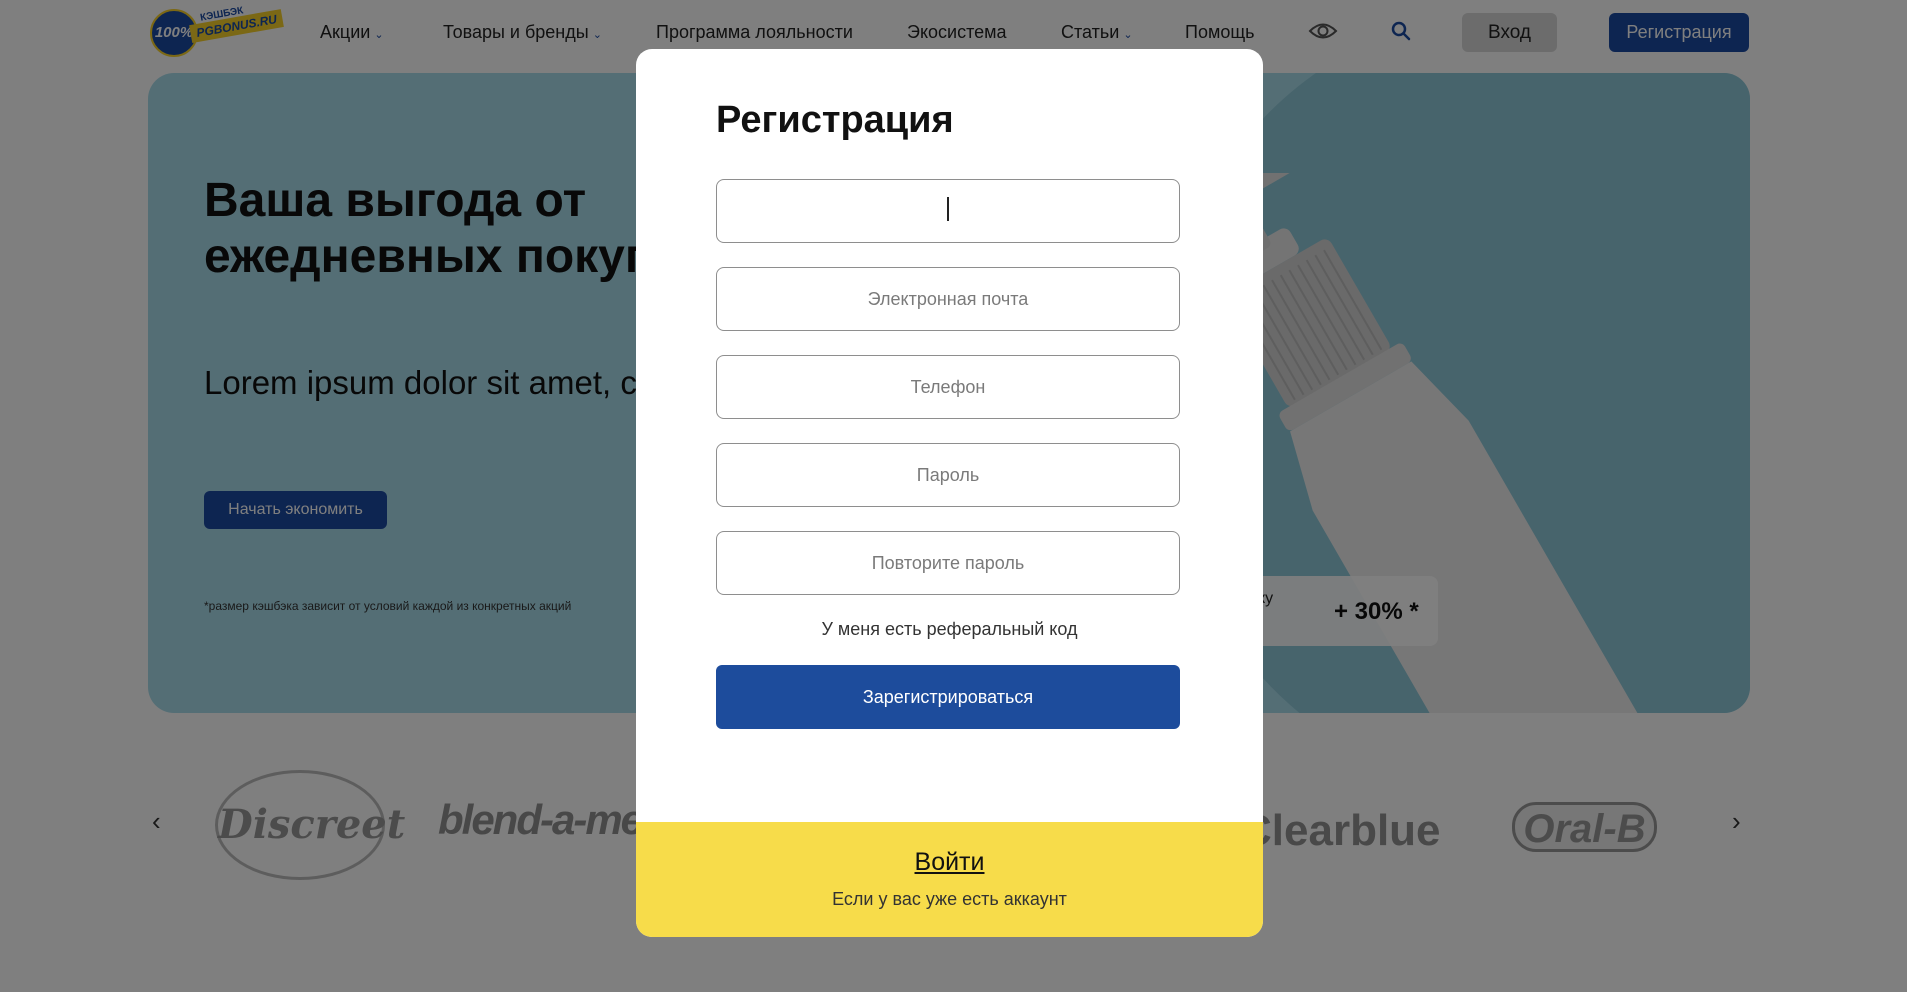 The image size is (1907, 992). What do you see at coordinates (949, 879) in the screenshot?
I see `modal-footer: Войти Если у вас уже есть аккаунт` at bounding box center [949, 879].